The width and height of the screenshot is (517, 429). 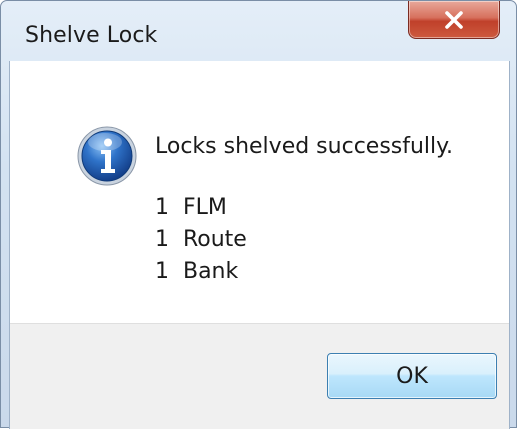 I want to click on window-title: Shelve Lock, so click(x=91, y=35).